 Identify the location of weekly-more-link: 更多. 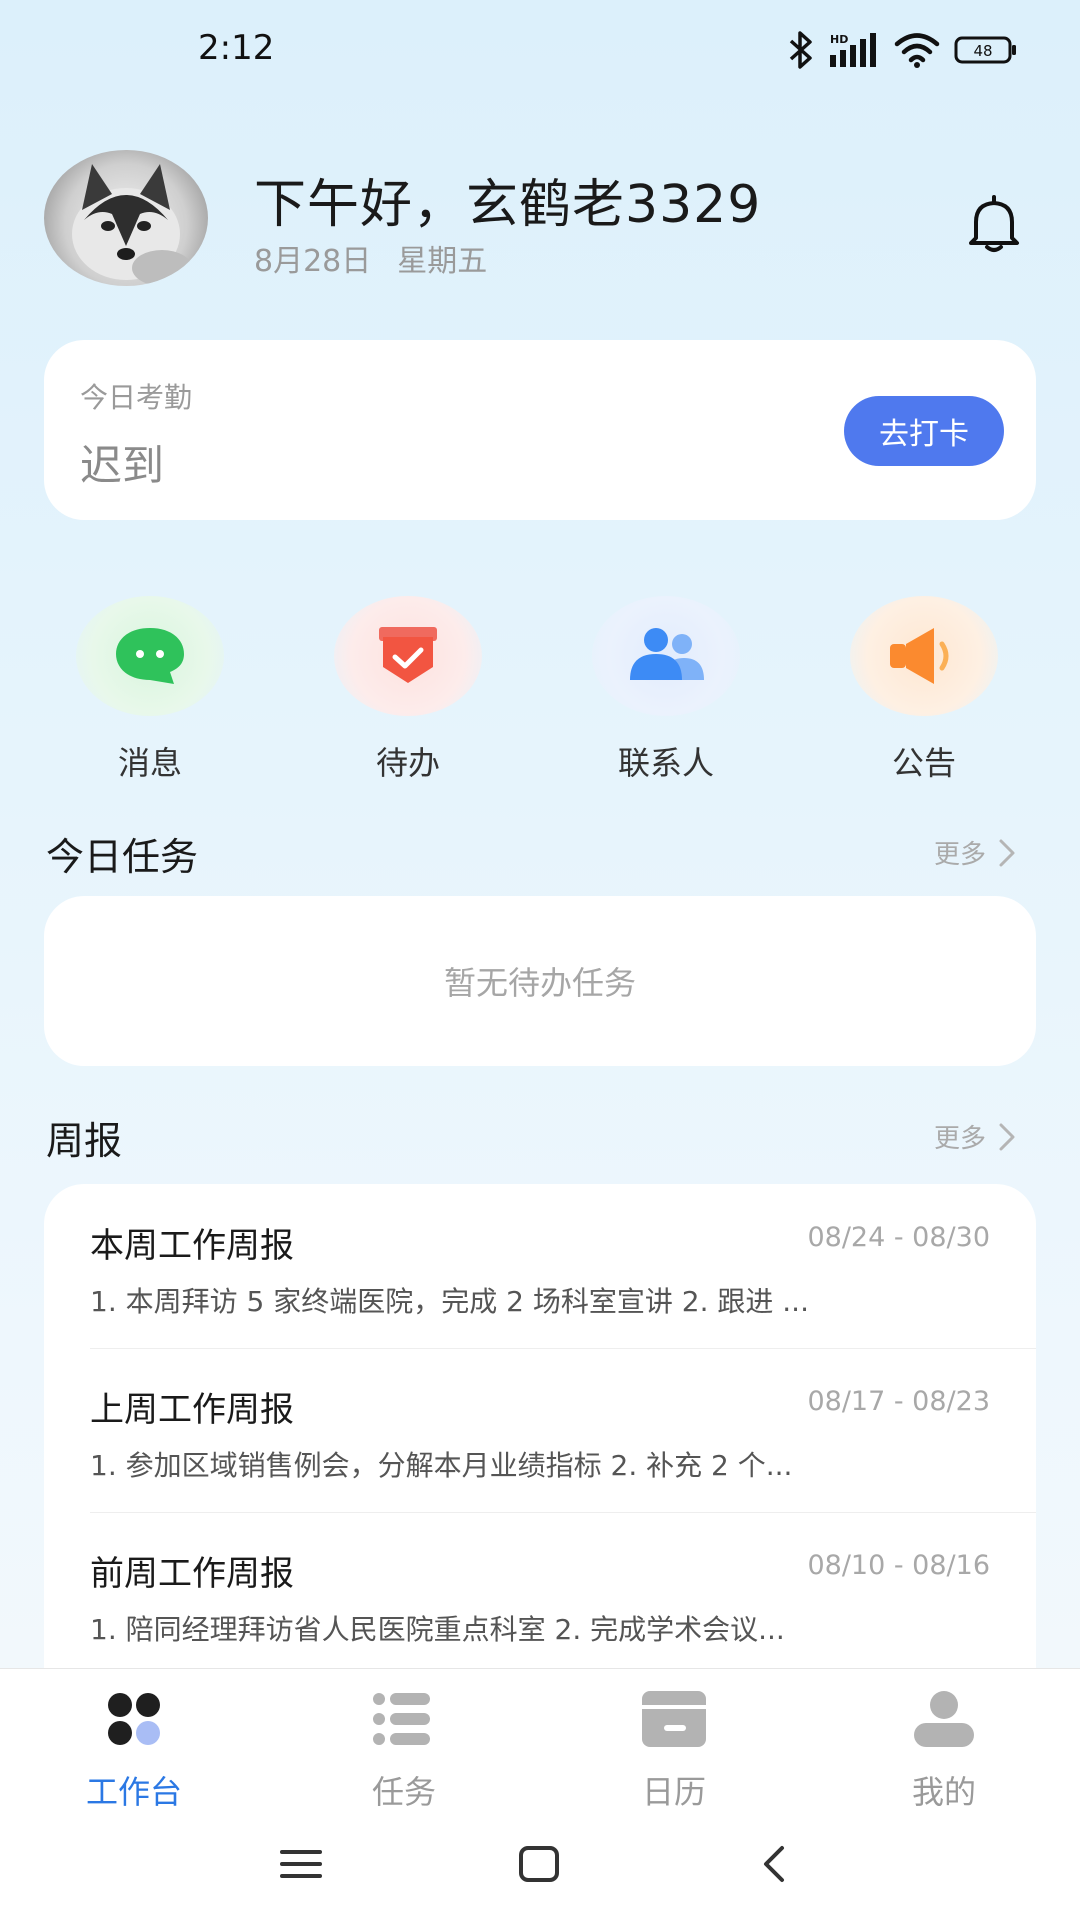
(975, 1136).